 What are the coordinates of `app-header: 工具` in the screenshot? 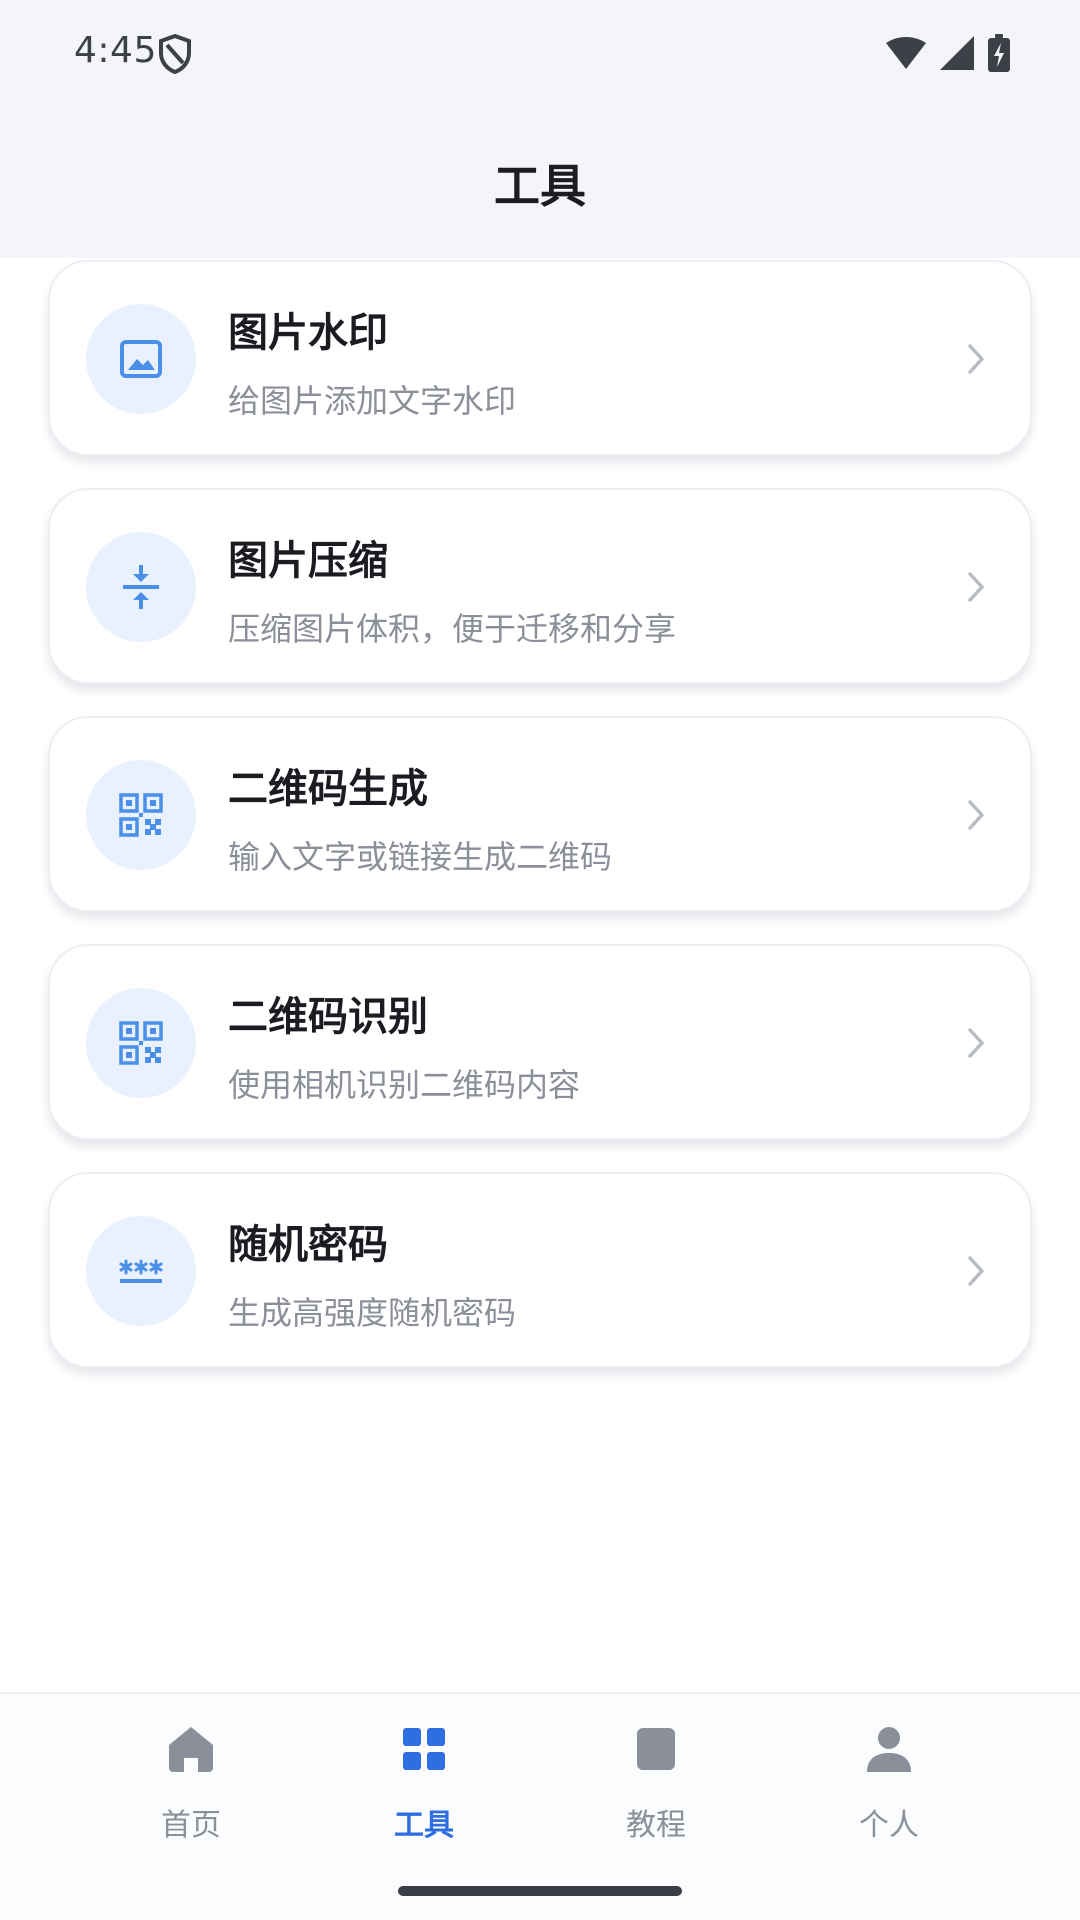 It's located at (540, 184).